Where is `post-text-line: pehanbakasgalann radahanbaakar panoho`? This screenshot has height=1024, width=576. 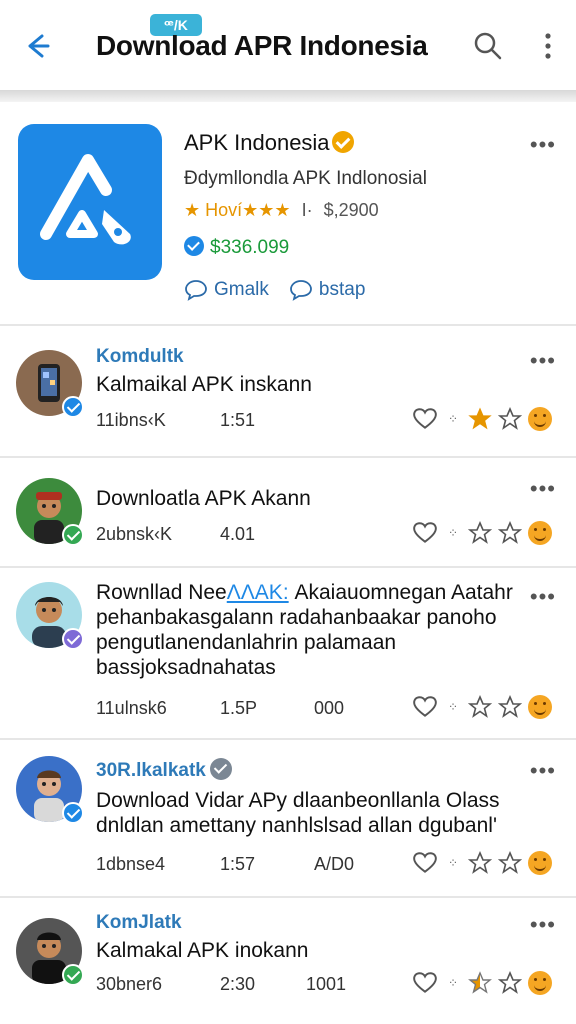
post-text-line: pehanbakasgalann radahanbaakar panoho is located at coordinates (296, 617).